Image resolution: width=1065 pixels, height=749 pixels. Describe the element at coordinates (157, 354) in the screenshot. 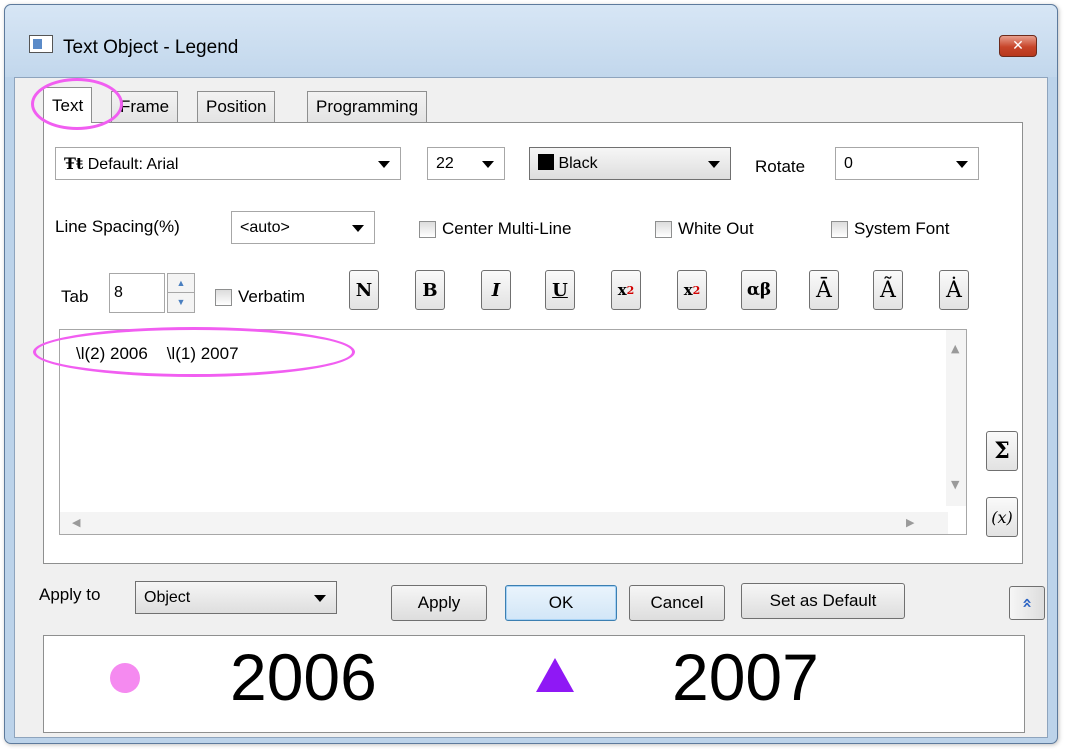

I see `editor-content: \l(2) 2006 \l(1) 2007` at that location.